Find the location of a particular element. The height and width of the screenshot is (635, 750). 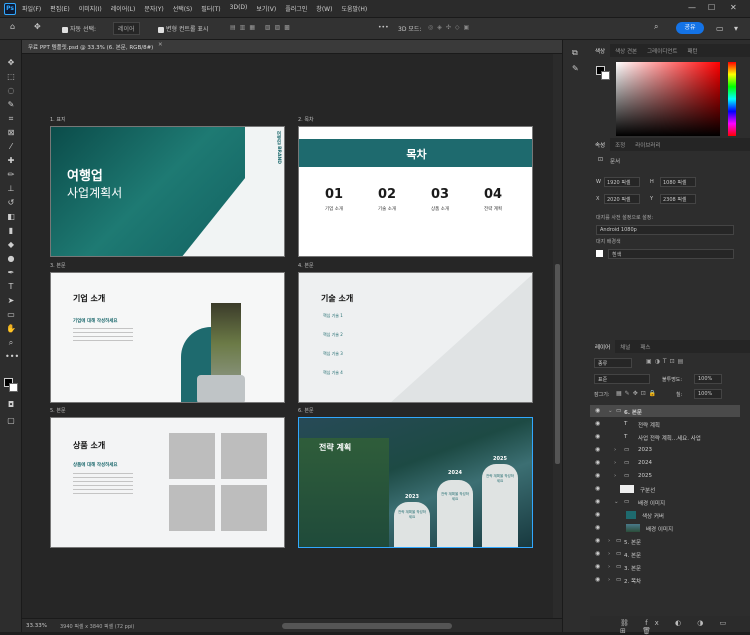

3d-mode-icons: ◎◈✣◇▣ is located at coordinates (450, 27).